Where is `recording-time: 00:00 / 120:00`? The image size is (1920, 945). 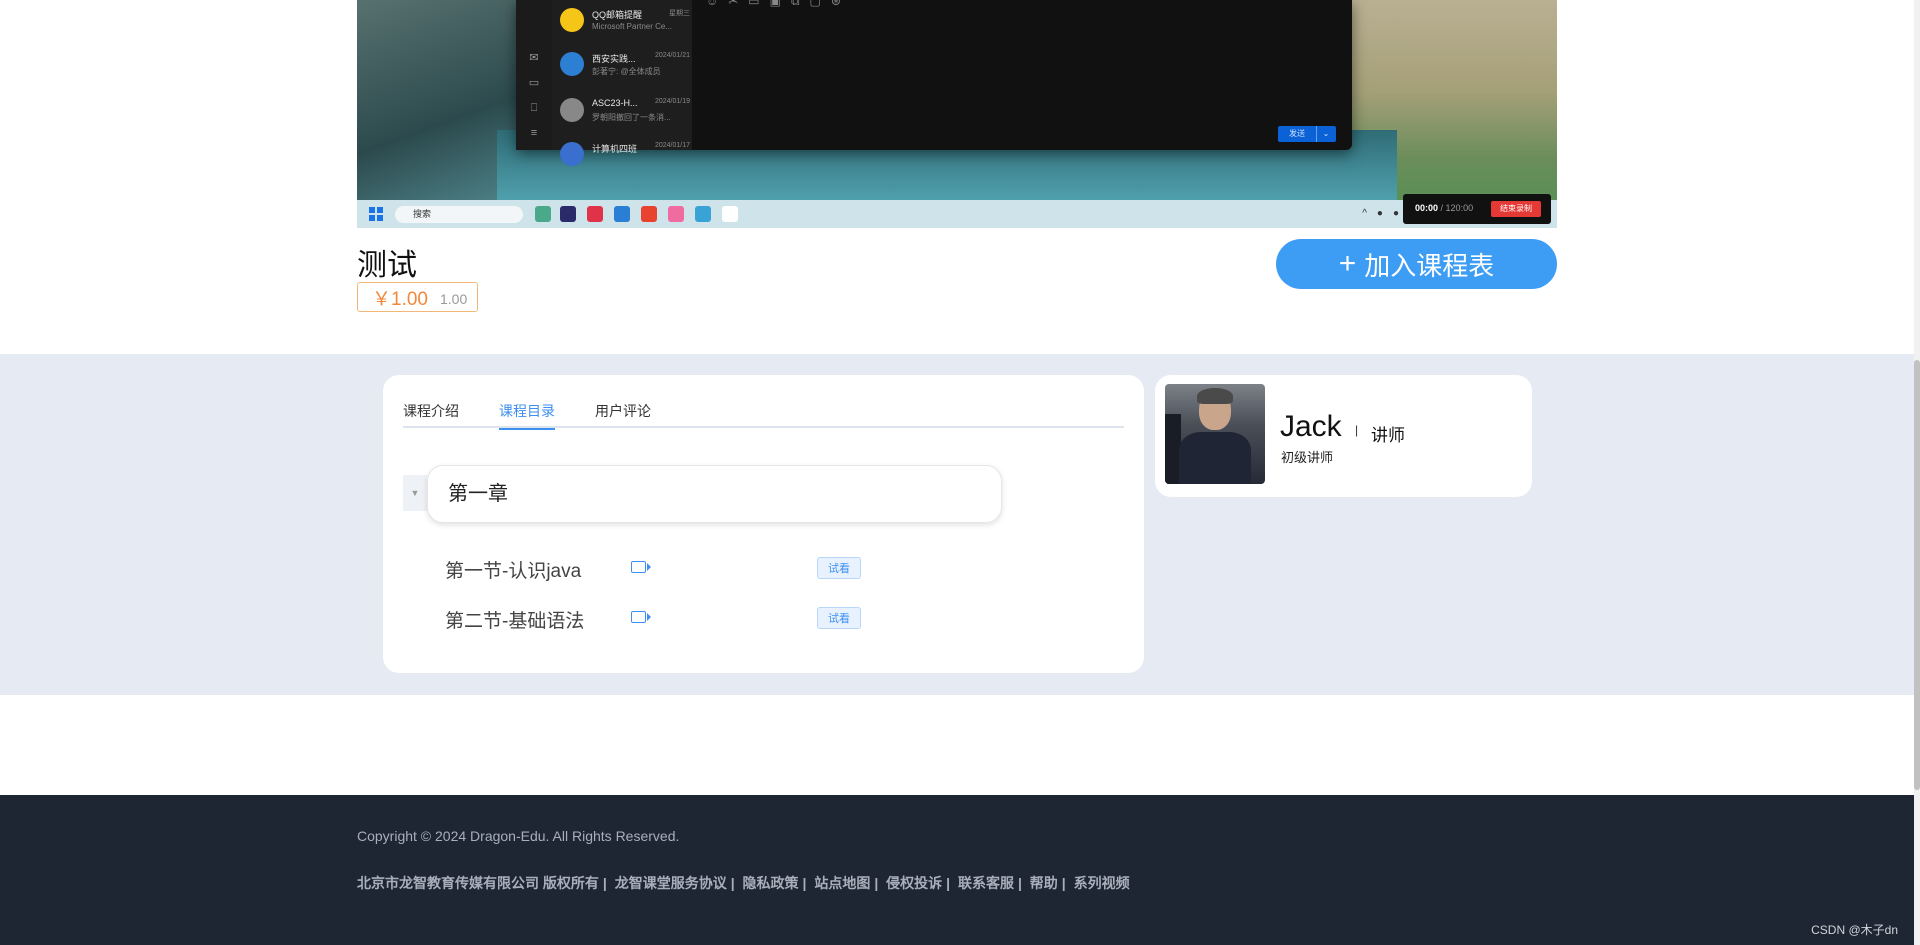 recording-time: 00:00 / 120:00 is located at coordinates (1444, 208).